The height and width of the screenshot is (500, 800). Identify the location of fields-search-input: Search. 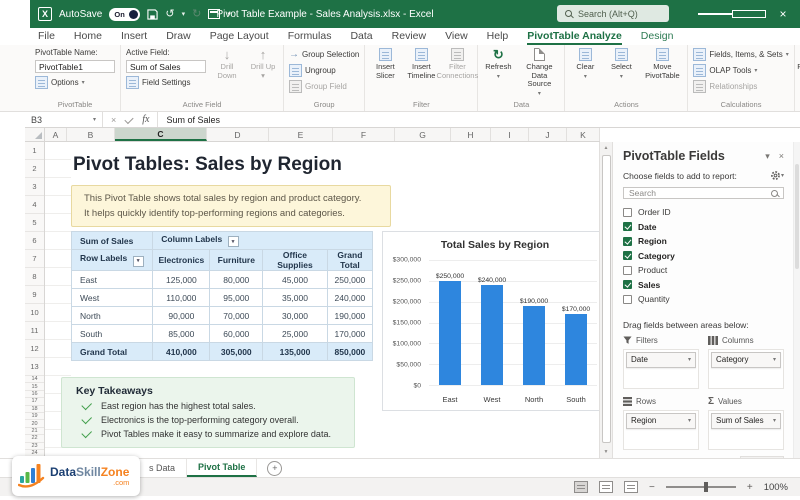
(703, 193).